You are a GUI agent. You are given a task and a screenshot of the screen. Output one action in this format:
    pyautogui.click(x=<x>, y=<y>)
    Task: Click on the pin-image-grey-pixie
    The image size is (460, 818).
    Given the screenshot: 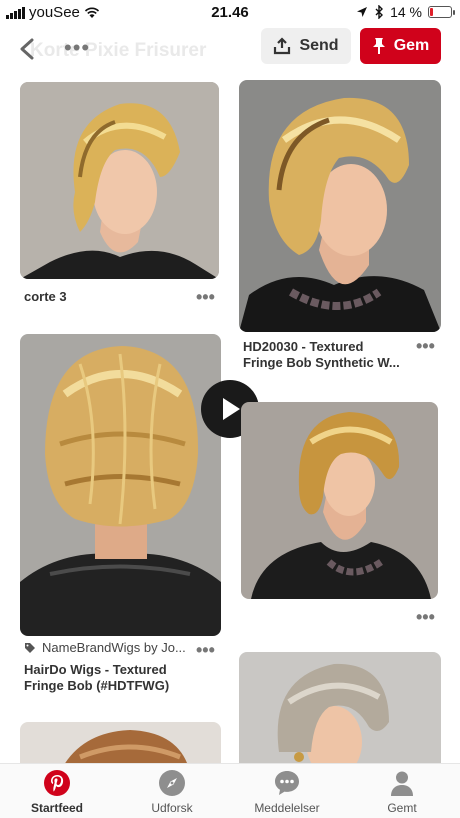 What is the action you would take?
    pyautogui.click(x=340, y=712)
    